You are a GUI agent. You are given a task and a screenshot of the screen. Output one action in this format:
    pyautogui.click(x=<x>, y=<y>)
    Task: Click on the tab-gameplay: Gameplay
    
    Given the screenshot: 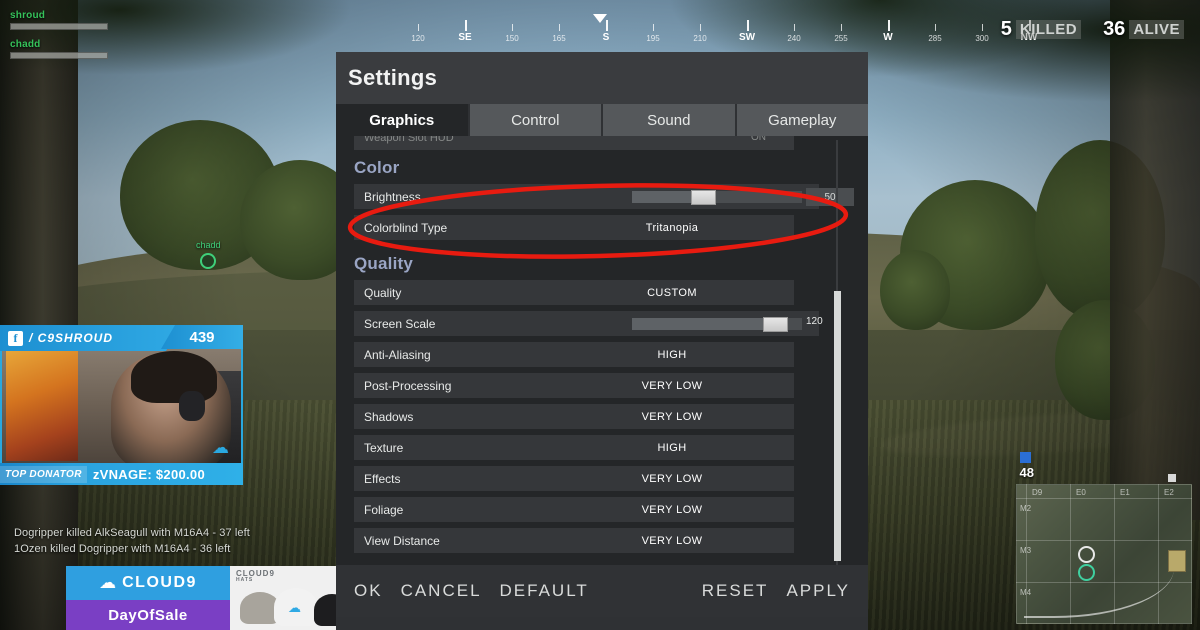 What is the action you would take?
    pyautogui.click(x=802, y=120)
    